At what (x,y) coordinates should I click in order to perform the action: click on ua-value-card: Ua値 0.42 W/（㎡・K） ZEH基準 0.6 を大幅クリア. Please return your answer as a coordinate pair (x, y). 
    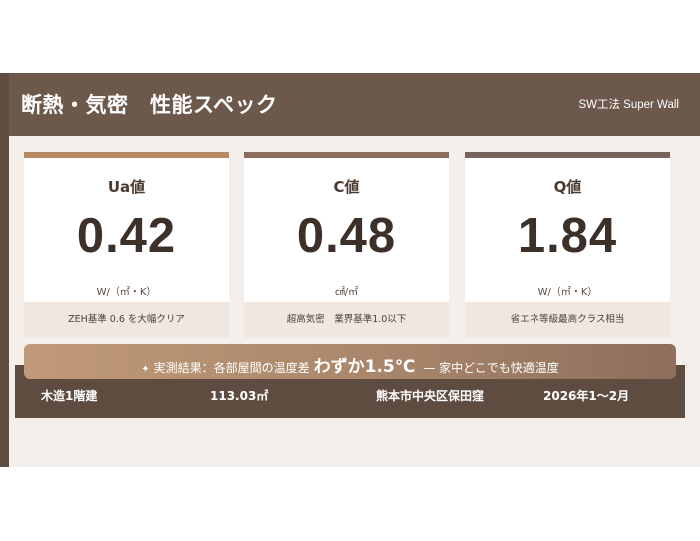
    Looking at the image, I should click on (126, 245).